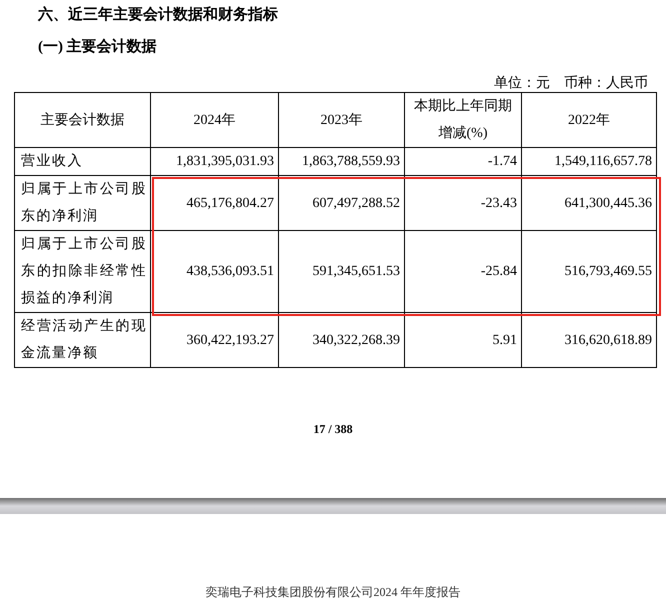 This screenshot has height=600, width=666. What do you see at coordinates (589, 120) in the screenshot?
I see `column-header: 2022年` at bounding box center [589, 120].